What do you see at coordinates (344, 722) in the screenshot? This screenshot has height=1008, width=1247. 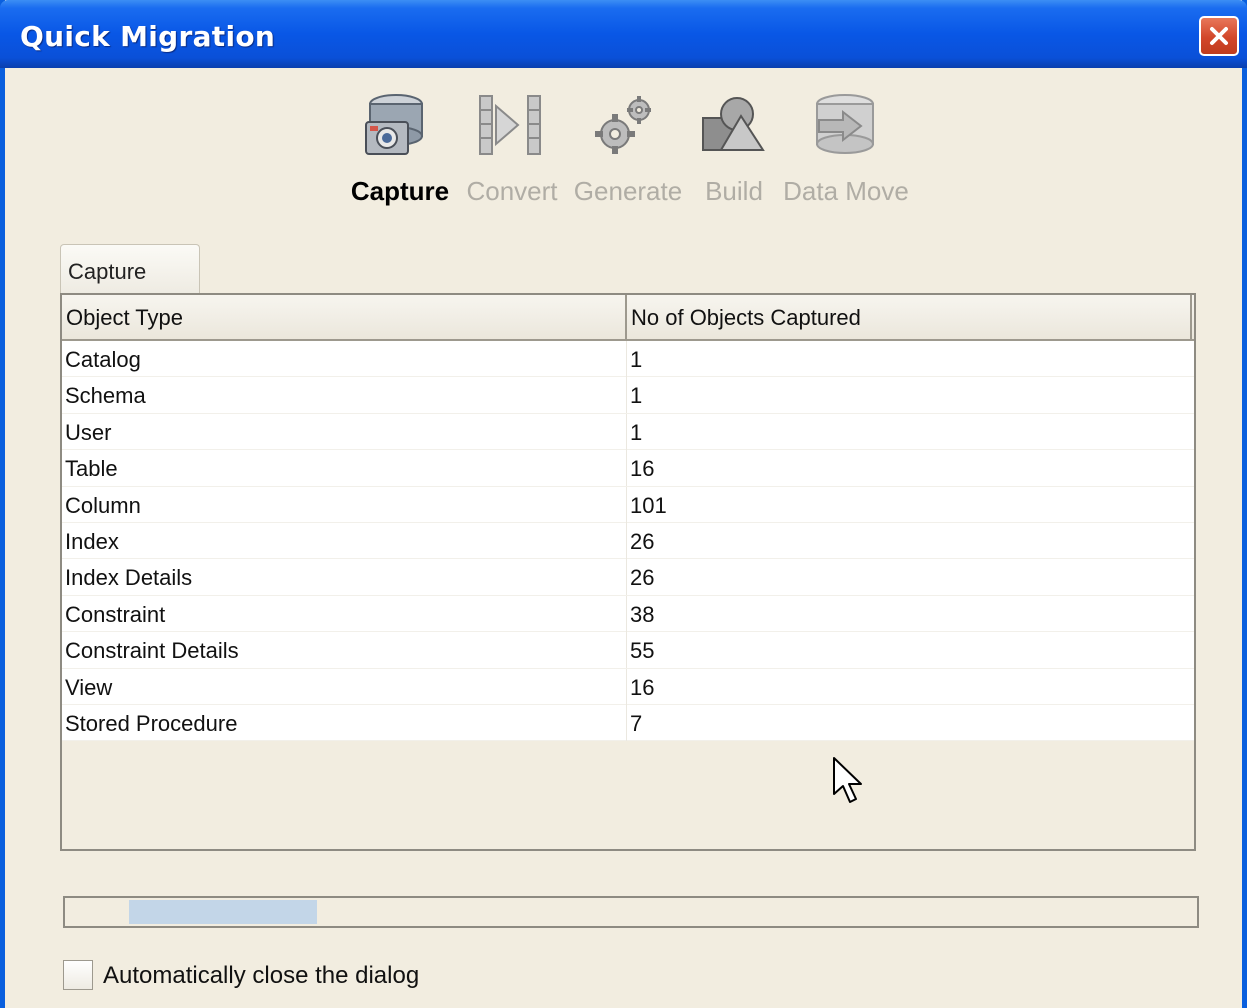 I see `cell-object-type: Stored Procedure` at bounding box center [344, 722].